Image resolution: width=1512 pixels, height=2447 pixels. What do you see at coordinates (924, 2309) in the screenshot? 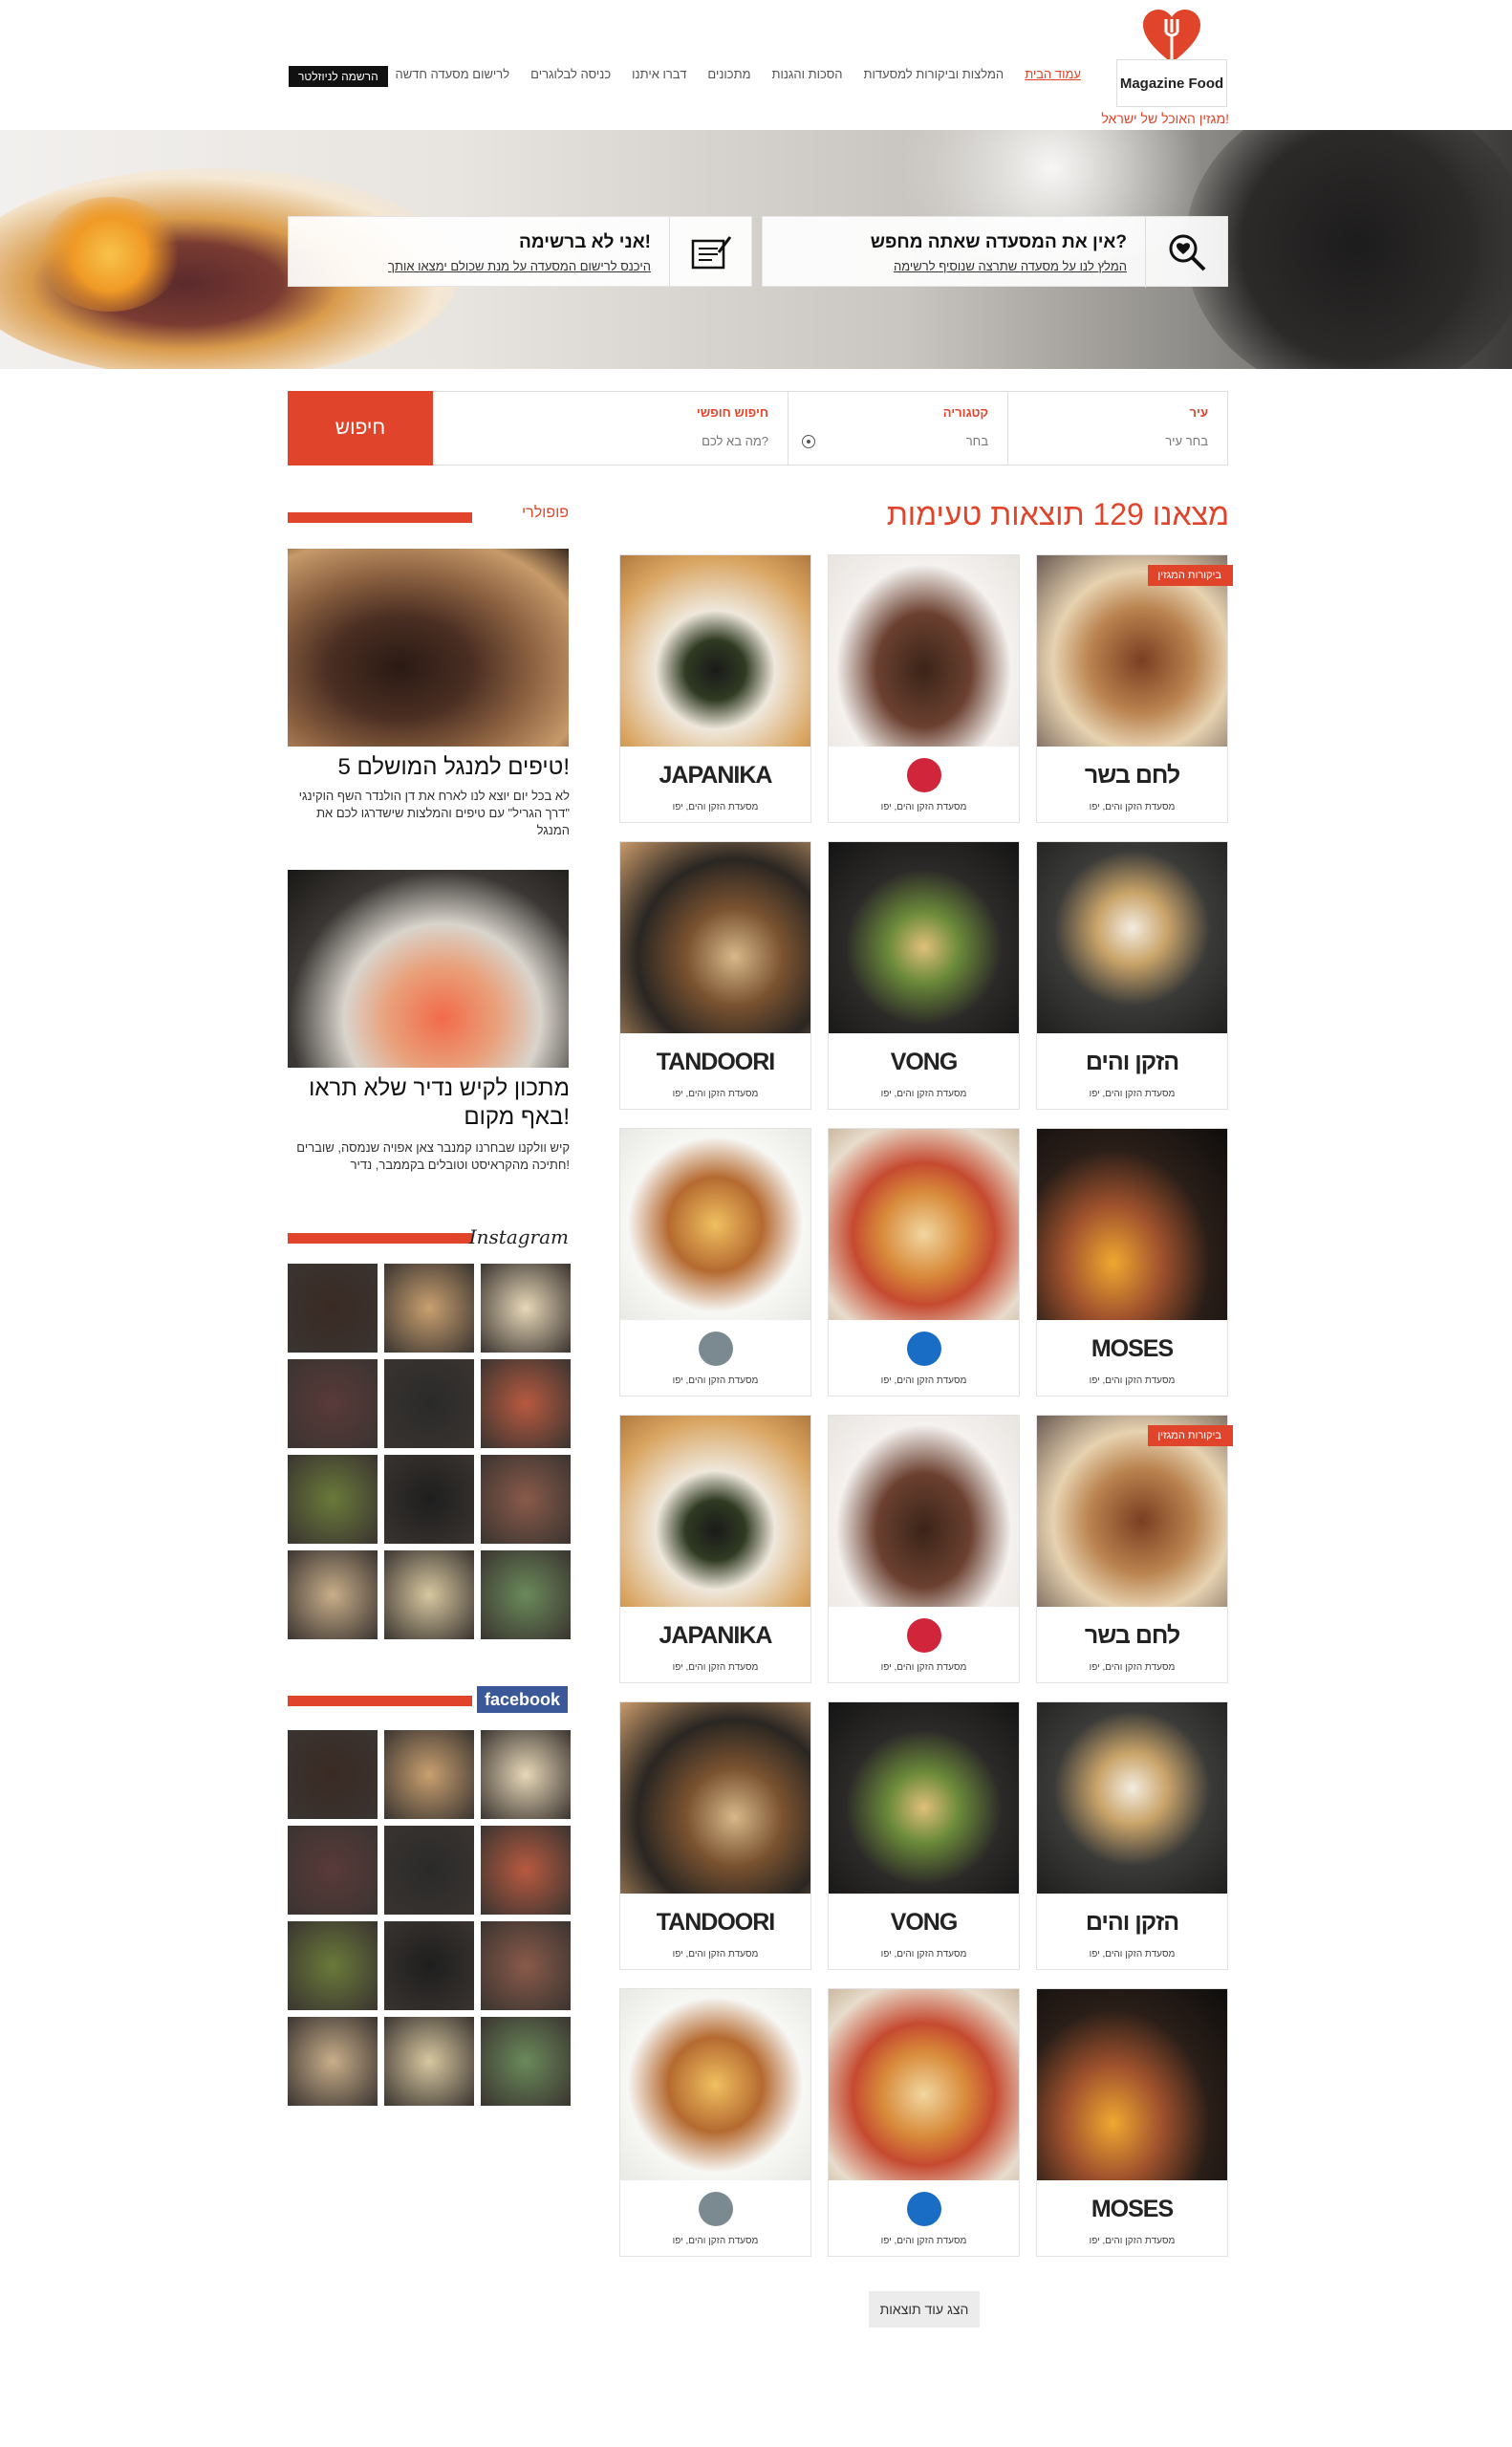
I see `show-more-button: הצג עוד תוצאות` at bounding box center [924, 2309].